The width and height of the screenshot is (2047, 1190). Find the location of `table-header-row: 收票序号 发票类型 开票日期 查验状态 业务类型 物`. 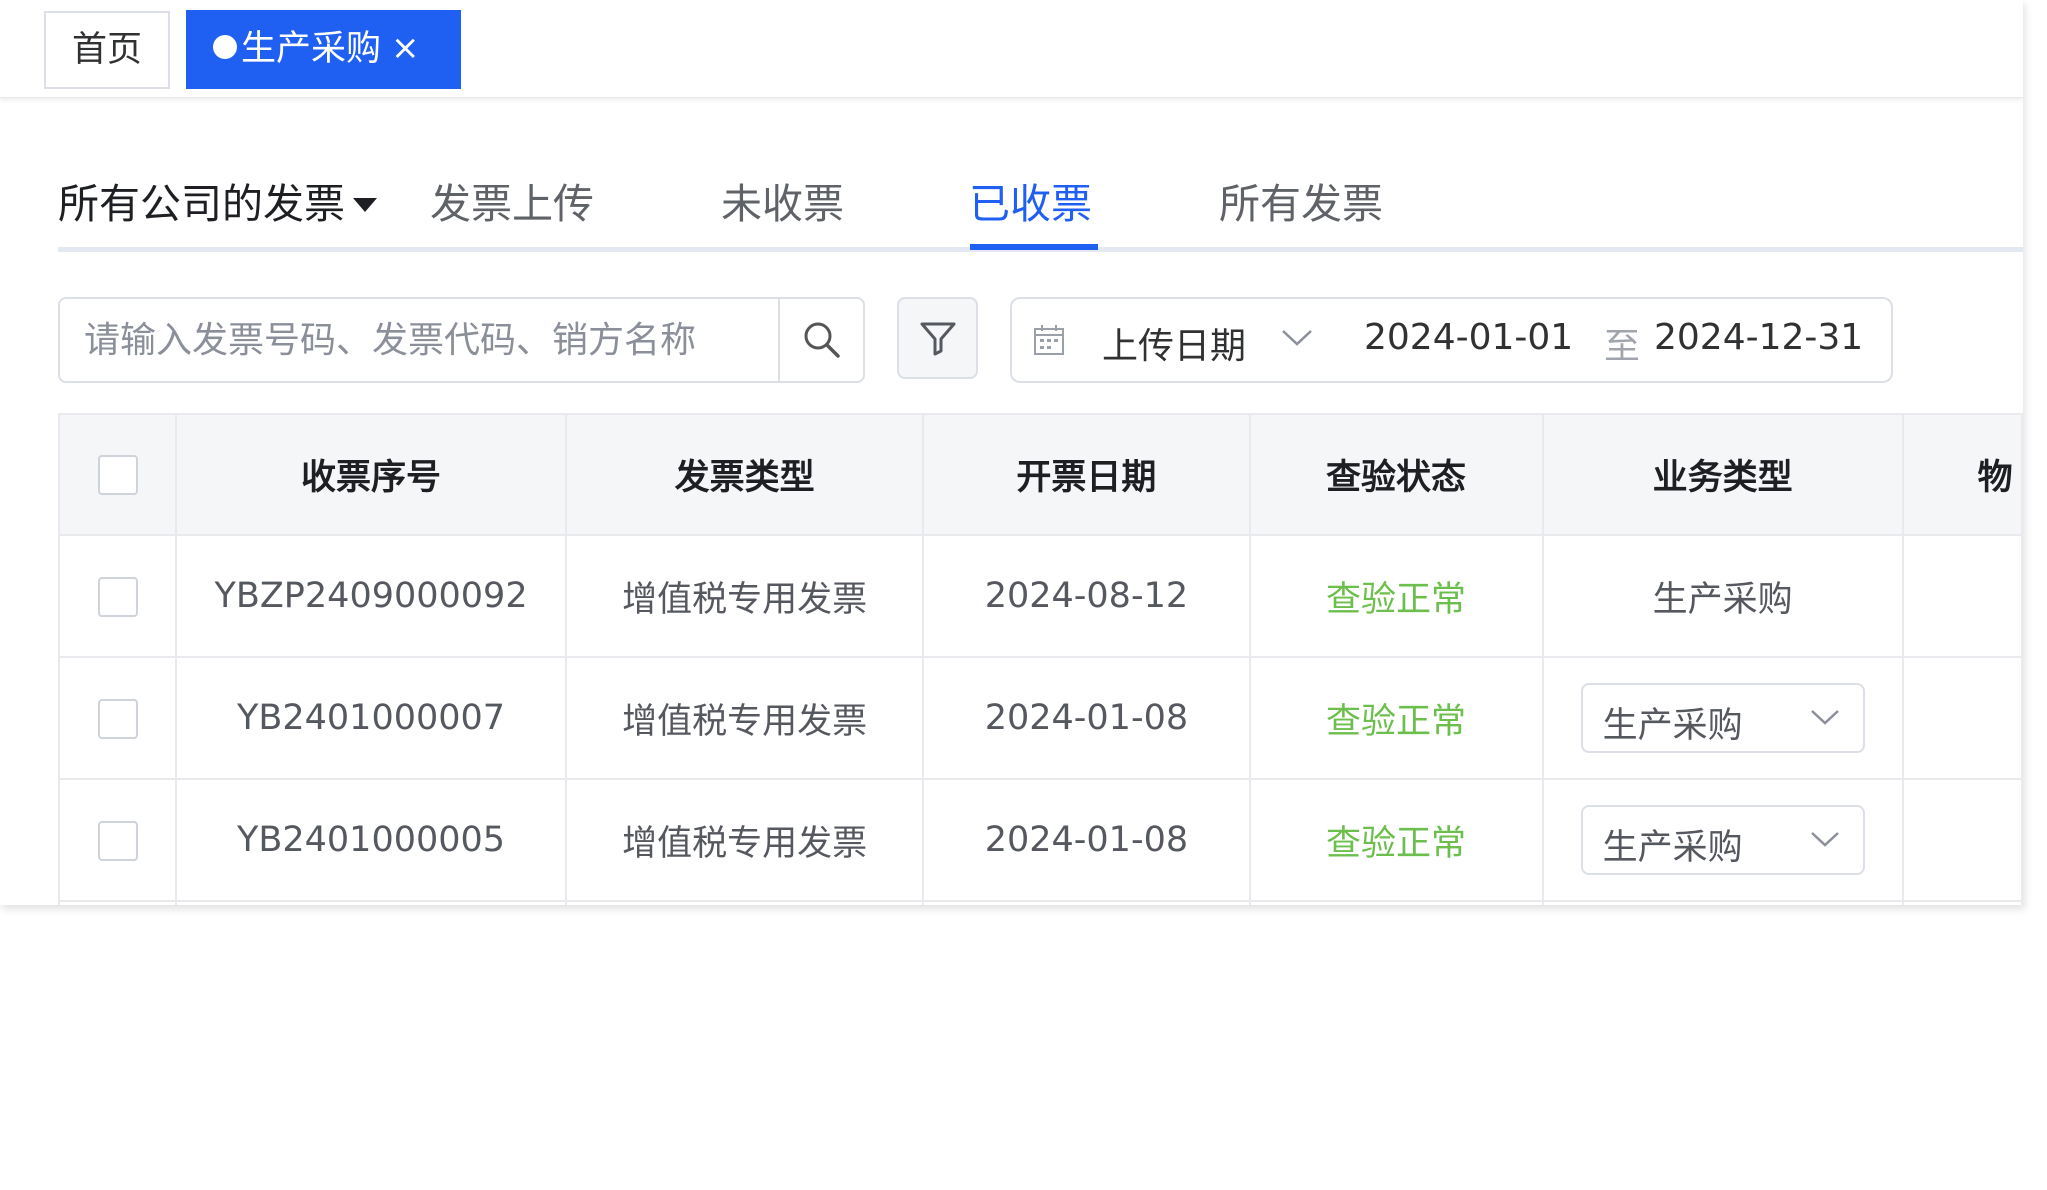

table-header-row: 收票序号 发票类型 开票日期 查验状态 业务类型 物 is located at coordinates (1041, 475).